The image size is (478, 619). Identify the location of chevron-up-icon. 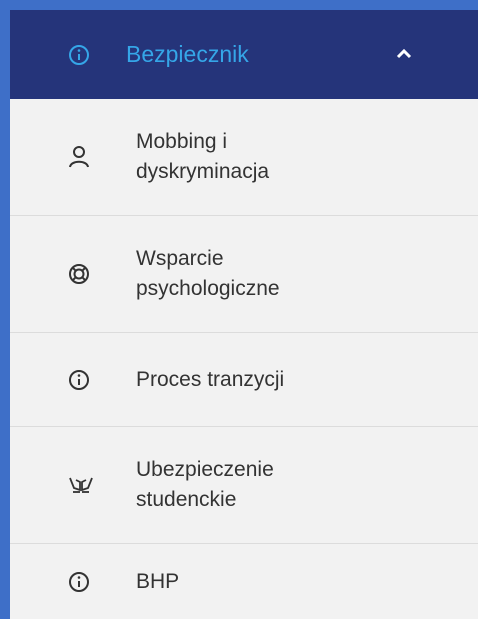
(404, 54).